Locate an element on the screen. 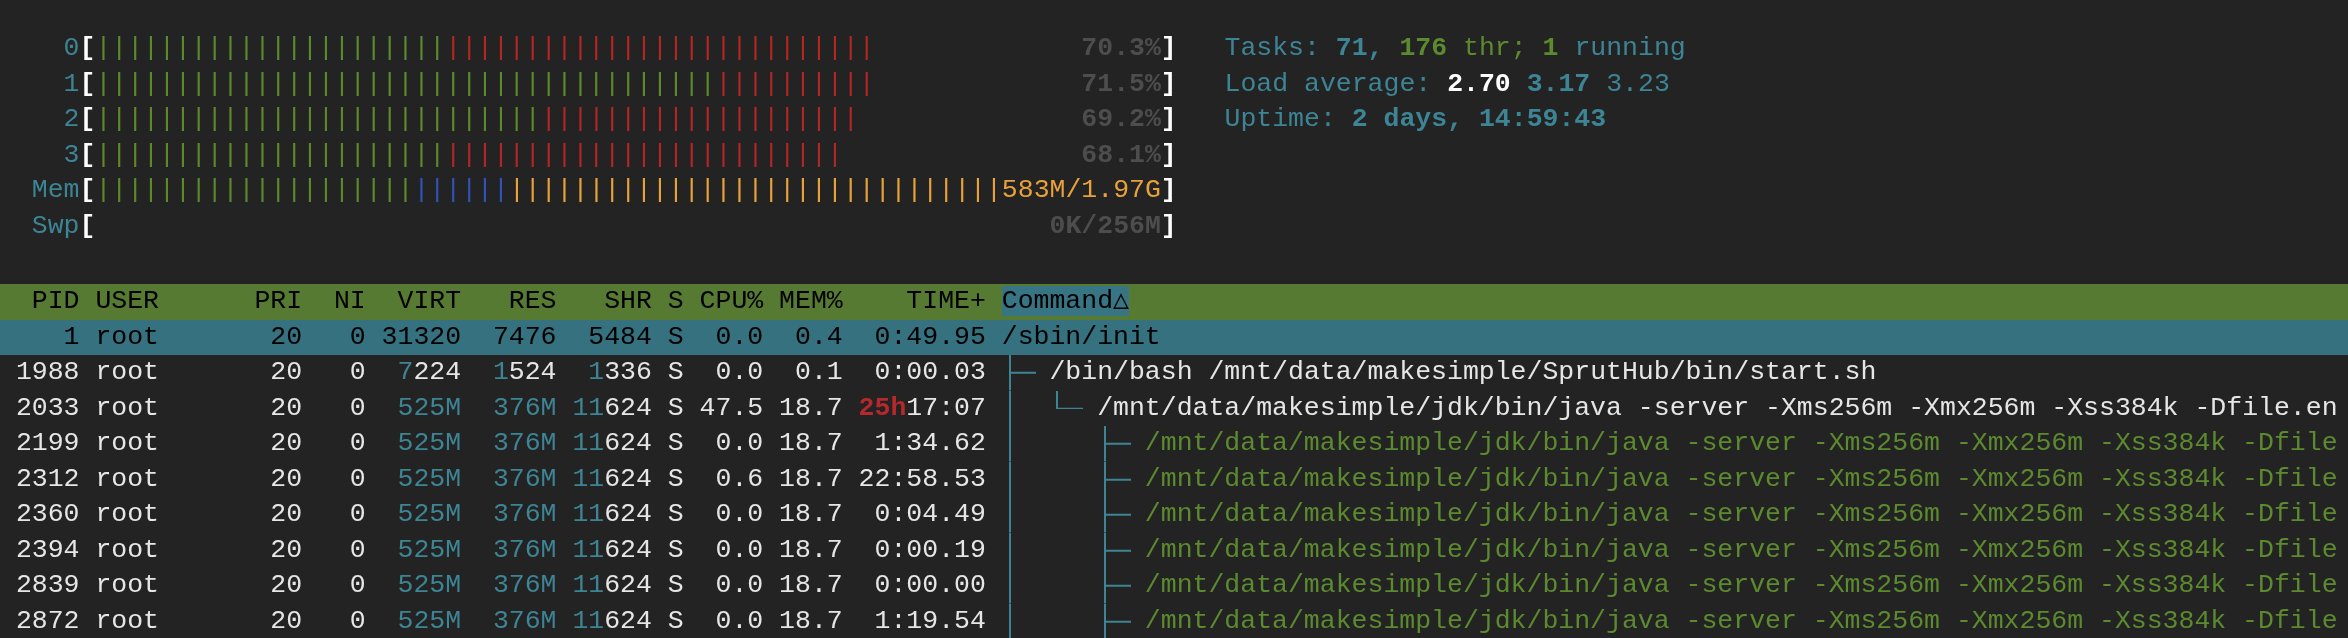 The width and height of the screenshot is (2348, 638). column-header: SHR is located at coordinates (628, 301).